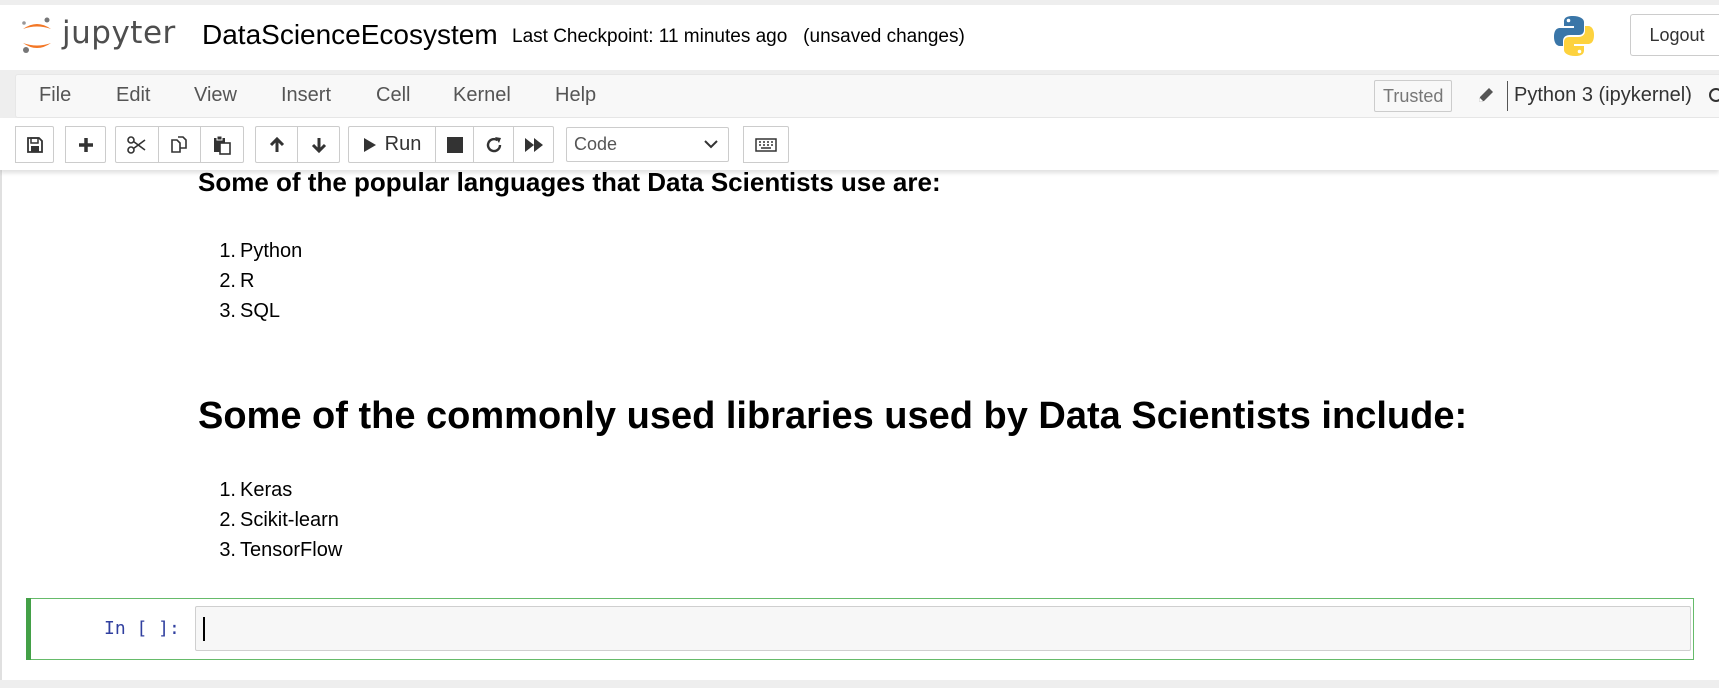  Describe the element at coordinates (369, 144) in the screenshot. I see `run-icon` at that location.